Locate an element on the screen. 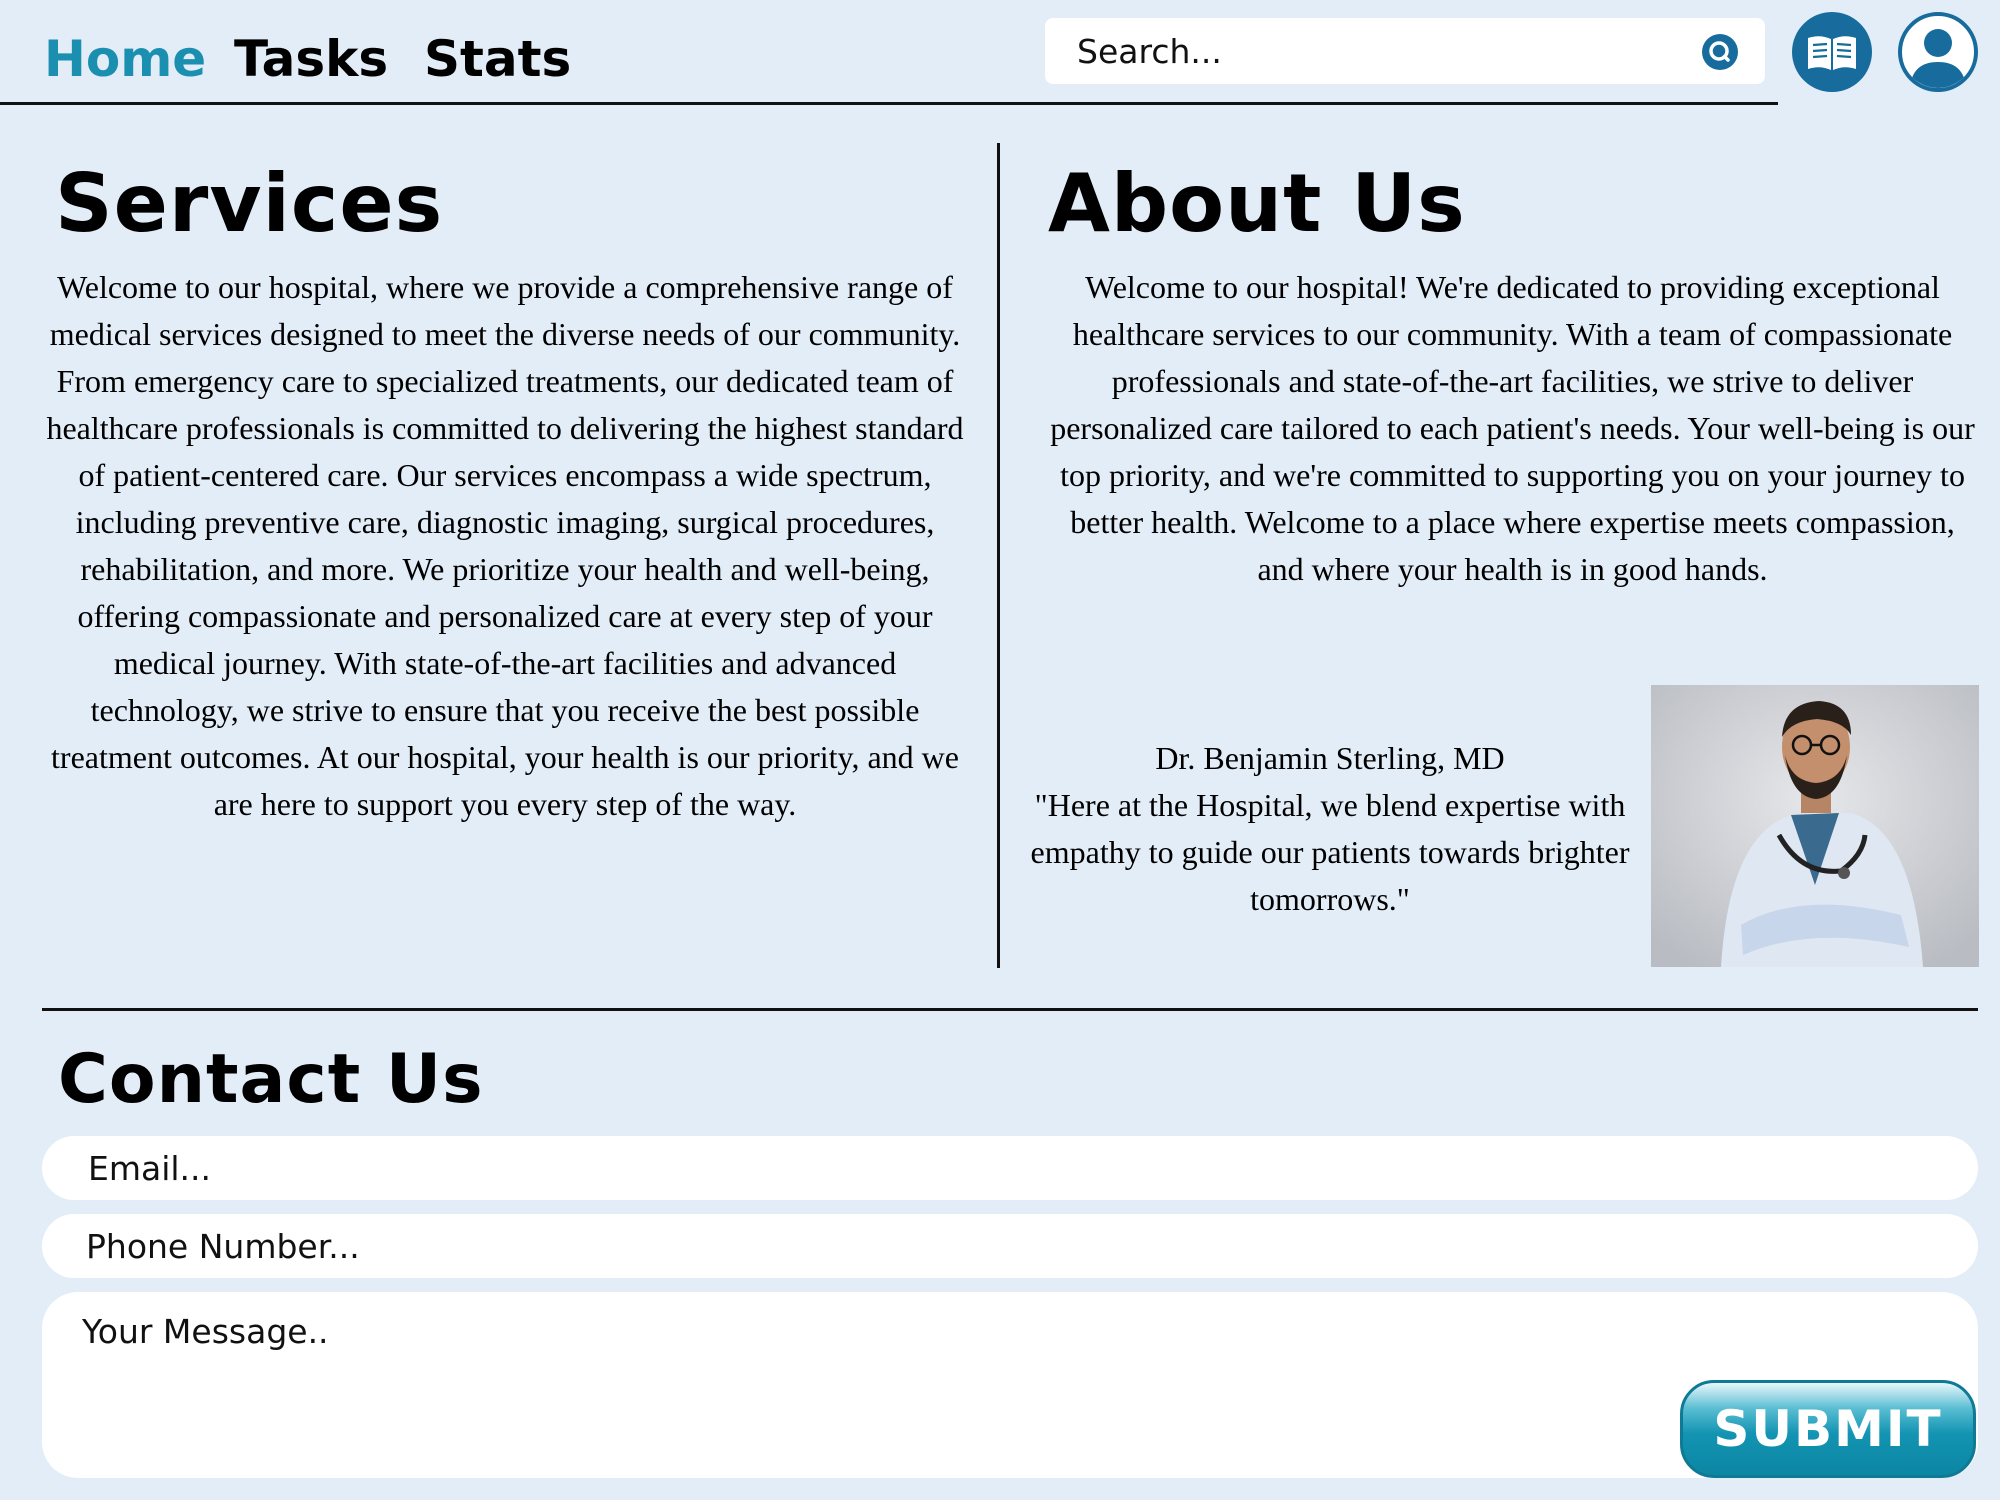 The image size is (2000, 1500). search-icon is located at coordinates (1720, 52).